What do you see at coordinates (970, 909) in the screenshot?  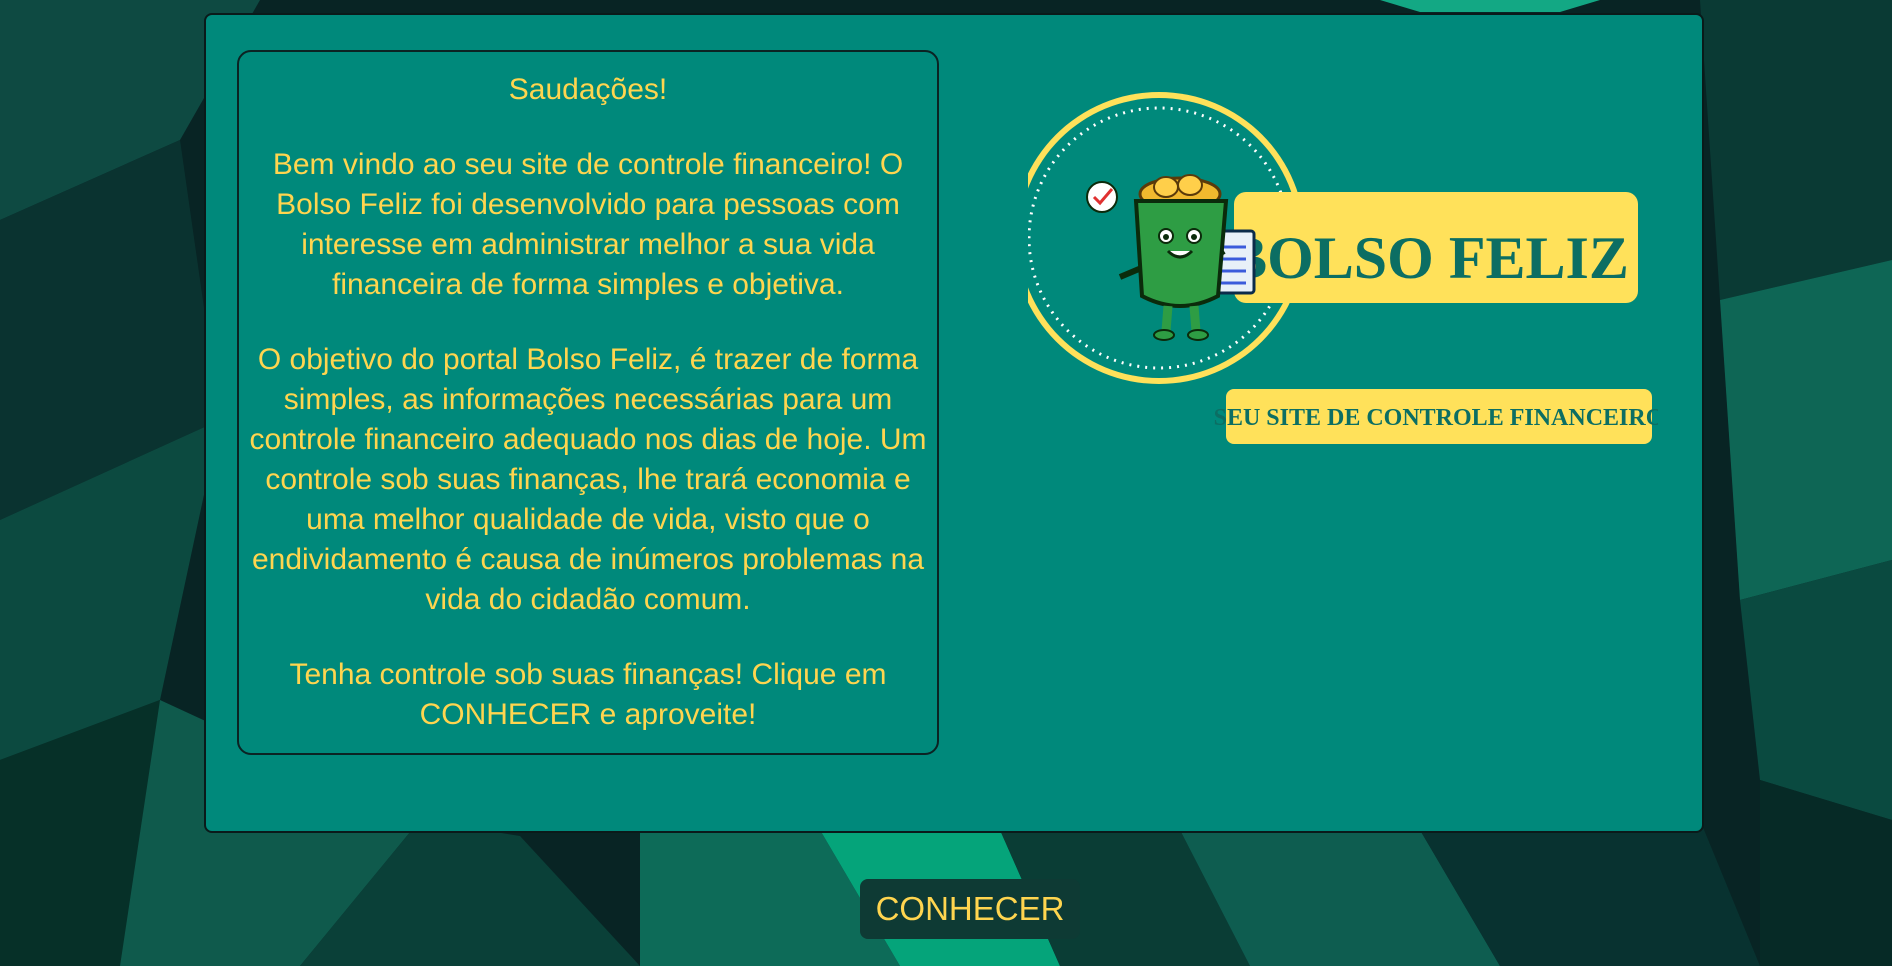 I see `conhecer-button: CONHECER` at bounding box center [970, 909].